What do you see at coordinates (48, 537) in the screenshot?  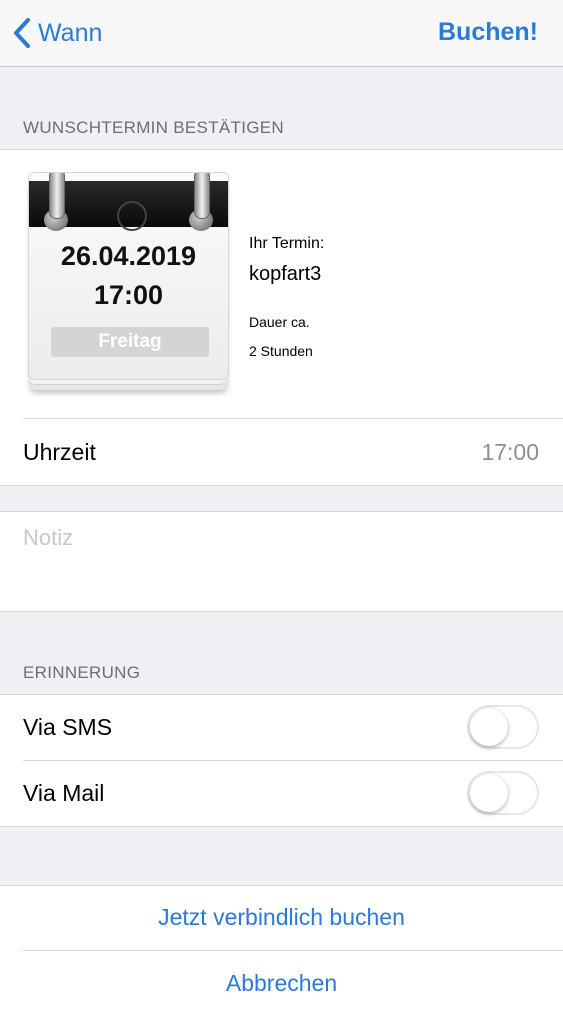 I see `note-placeholder: Notiz` at bounding box center [48, 537].